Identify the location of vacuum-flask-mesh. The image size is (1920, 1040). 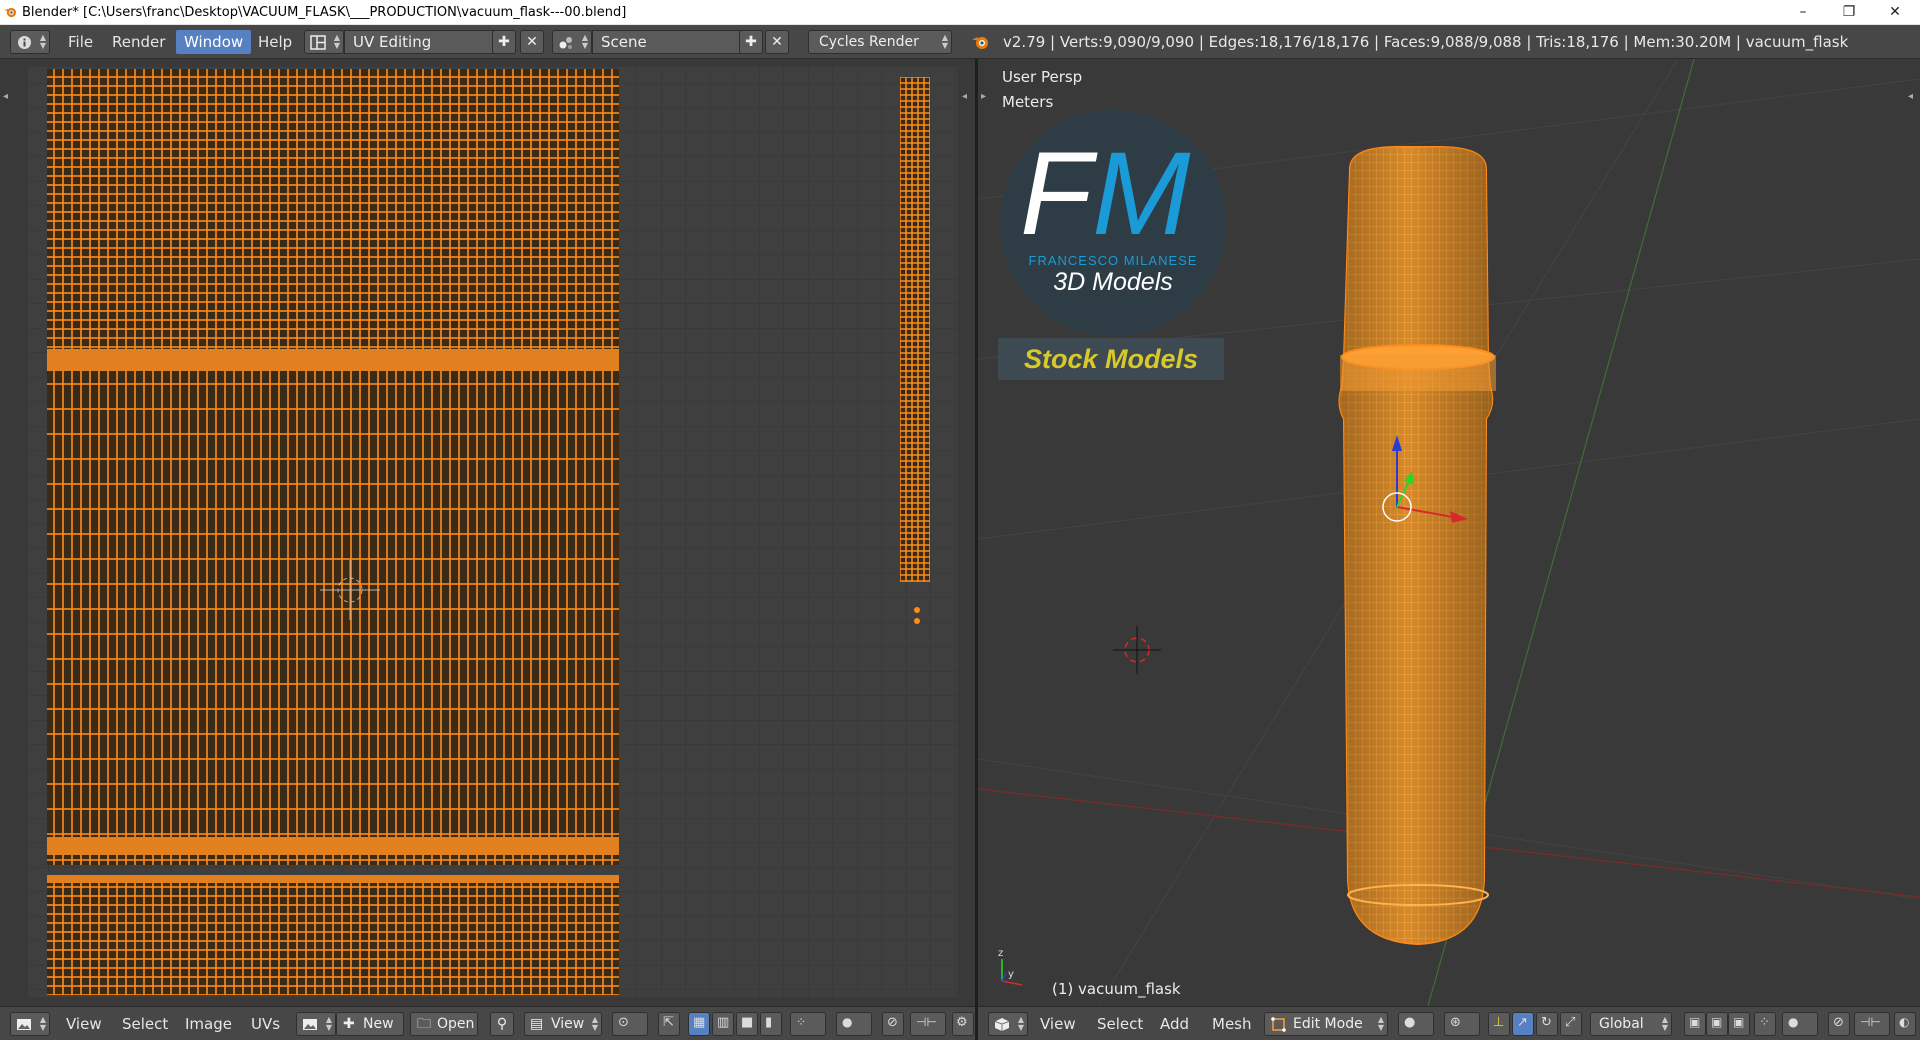
(1417, 546).